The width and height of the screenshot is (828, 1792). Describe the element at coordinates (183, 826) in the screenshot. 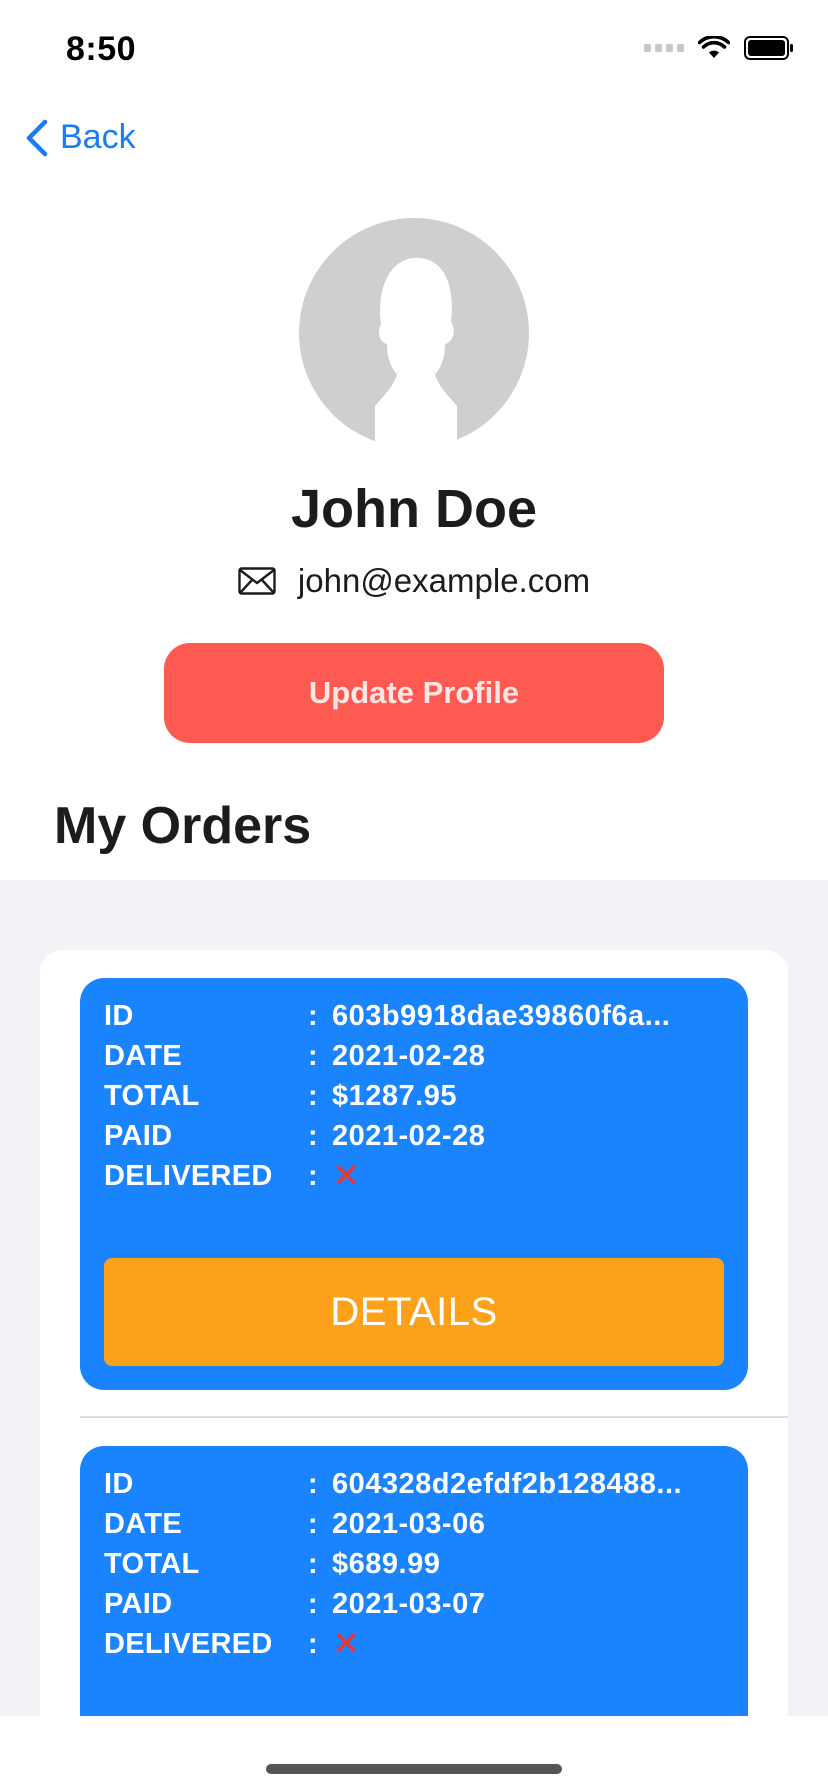

I see `section-title-my-orders: My Orders` at that location.